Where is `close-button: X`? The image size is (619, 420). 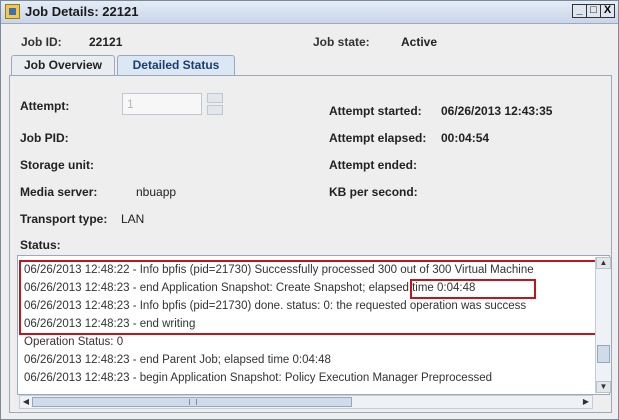
close-button: X is located at coordinates (607, 11).